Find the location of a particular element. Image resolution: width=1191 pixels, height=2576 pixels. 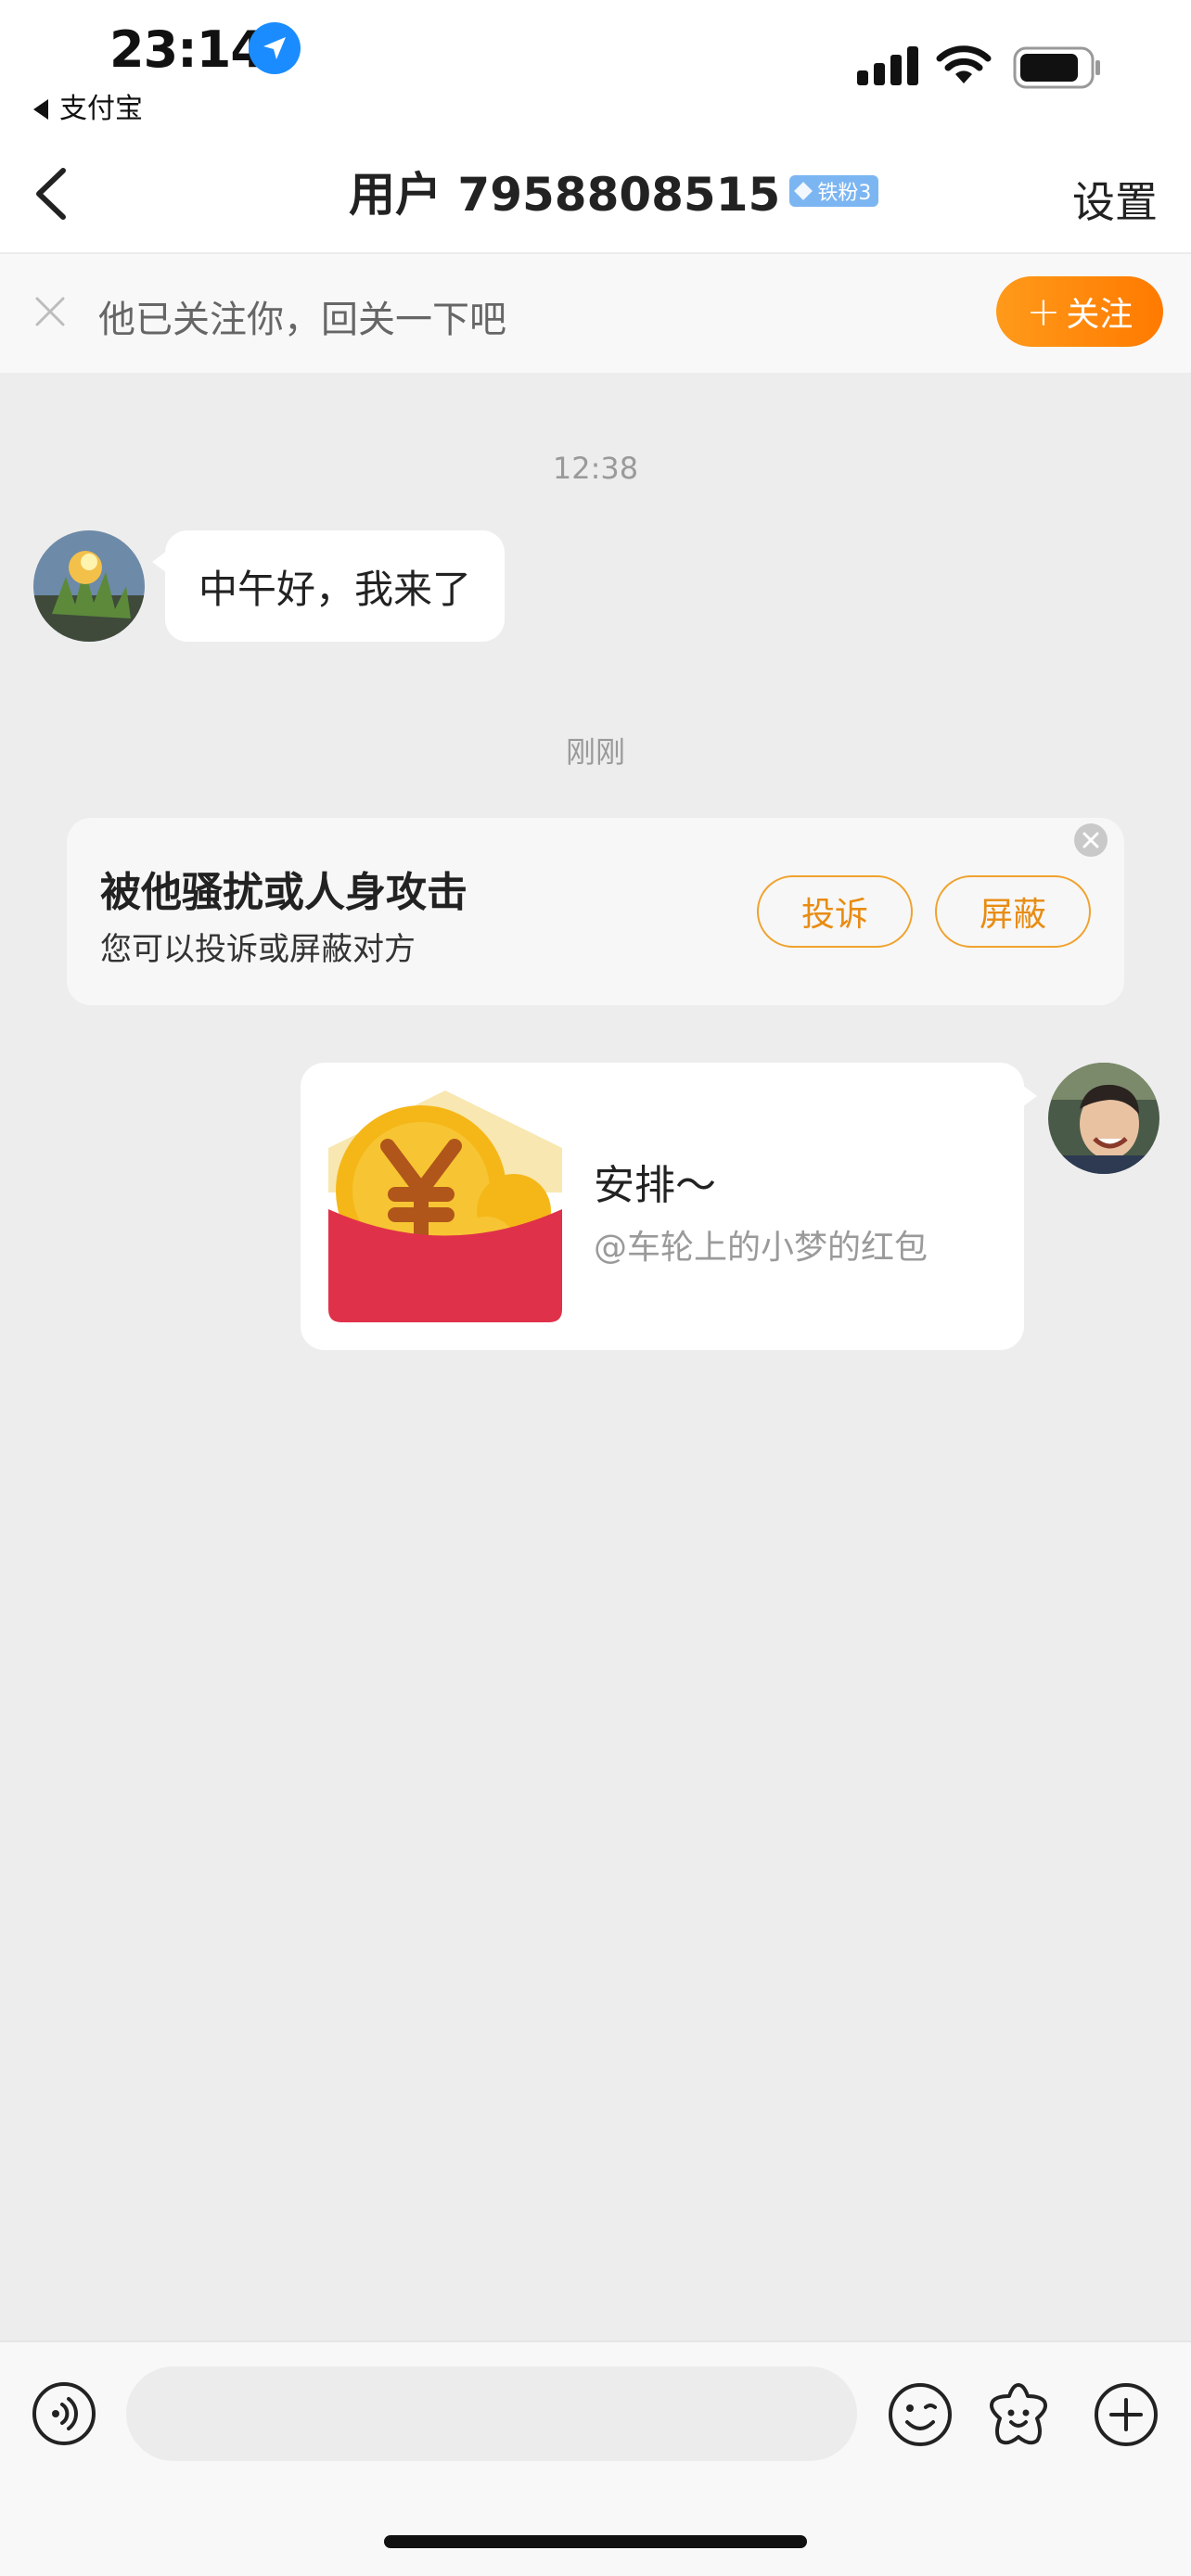

follow-back-banner: 他已关注你，回关一下吧 + 关注 is located at coordinates (595, 313).